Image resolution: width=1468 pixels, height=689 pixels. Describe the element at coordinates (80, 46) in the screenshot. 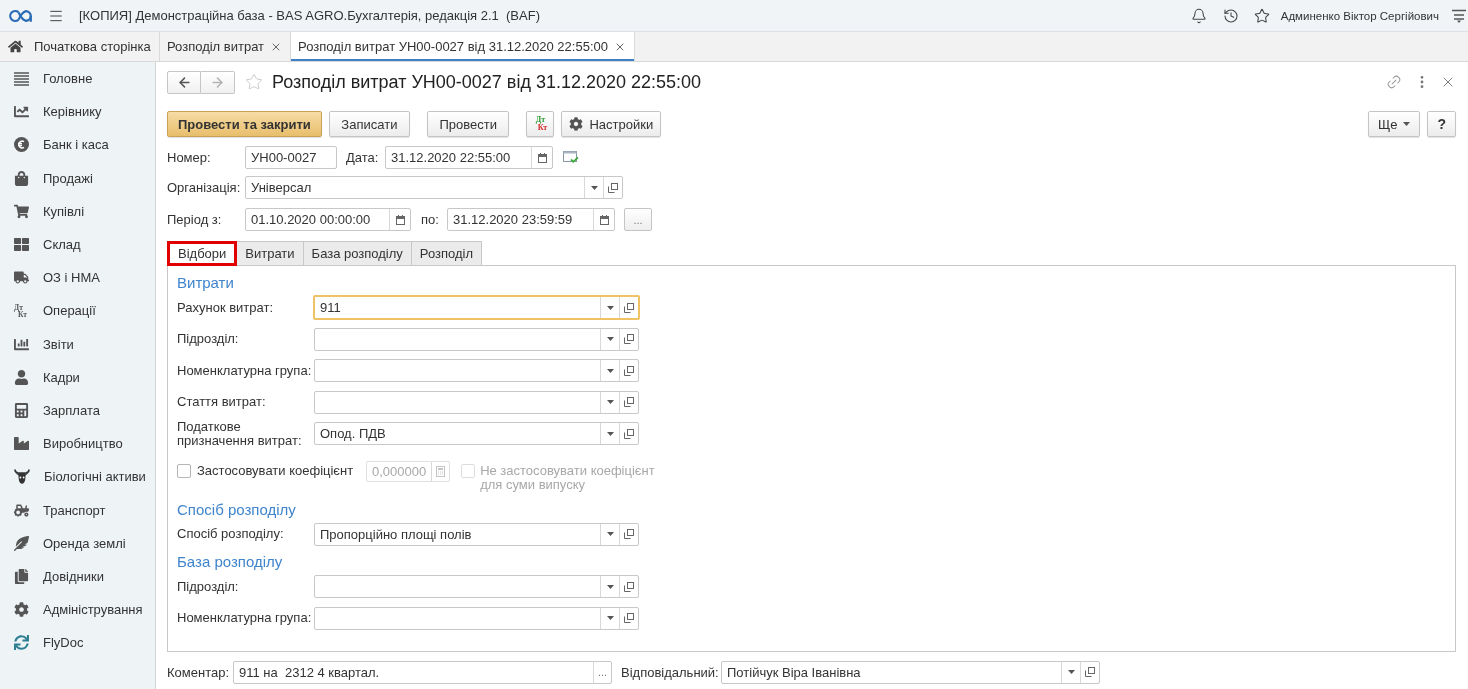

I see `tab: Початкова сторінка` at that location.